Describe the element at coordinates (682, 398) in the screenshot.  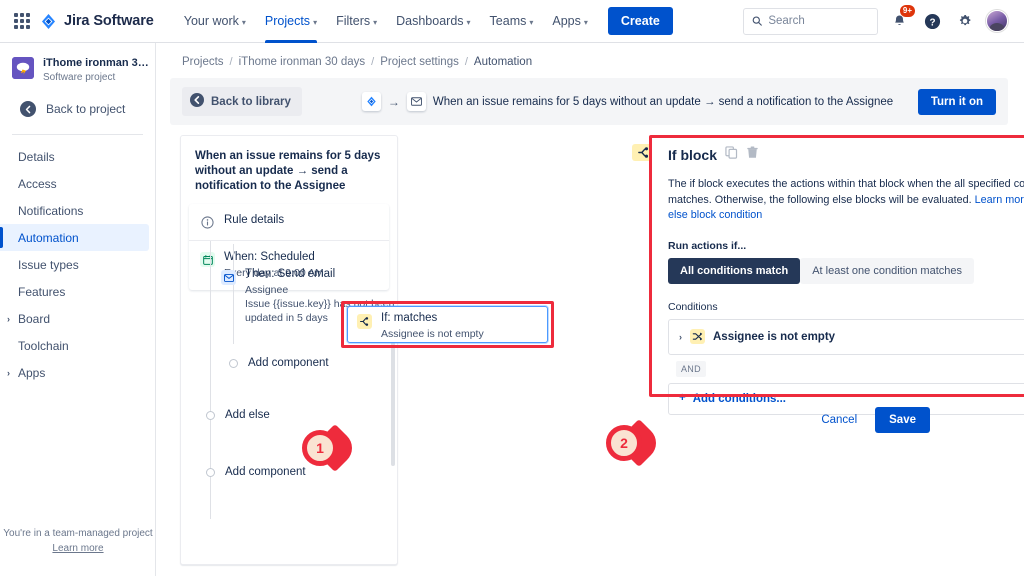
I see `plus-icon: +` at that location.